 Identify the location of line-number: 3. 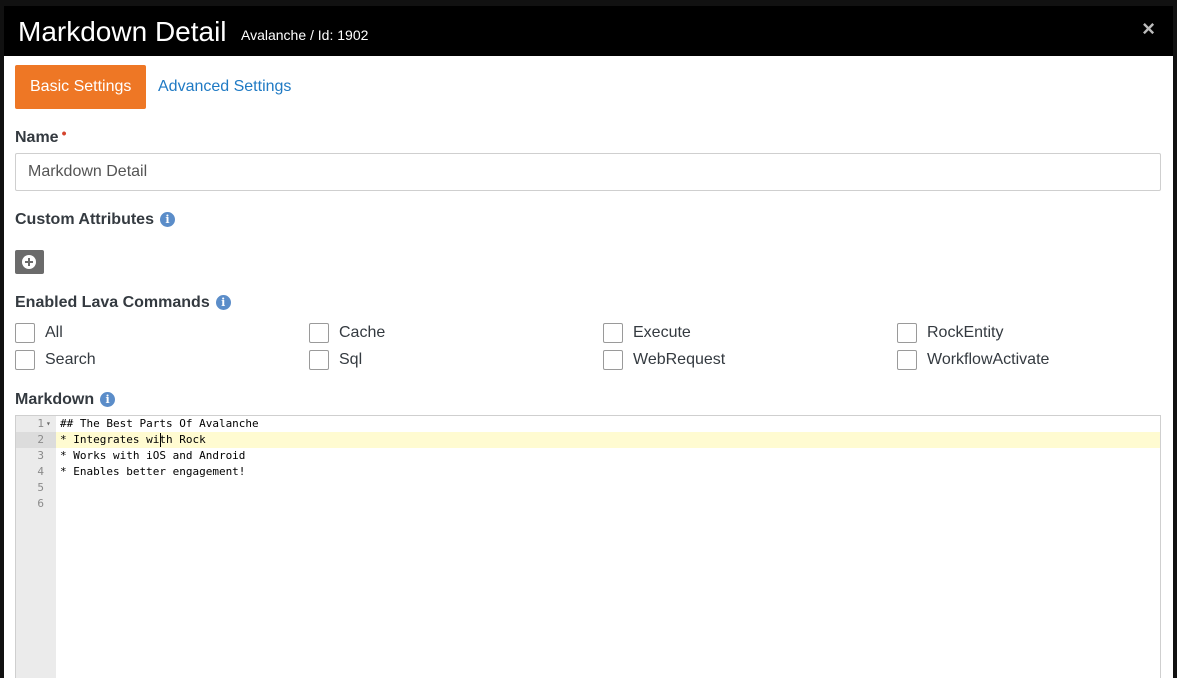
(40, 455).